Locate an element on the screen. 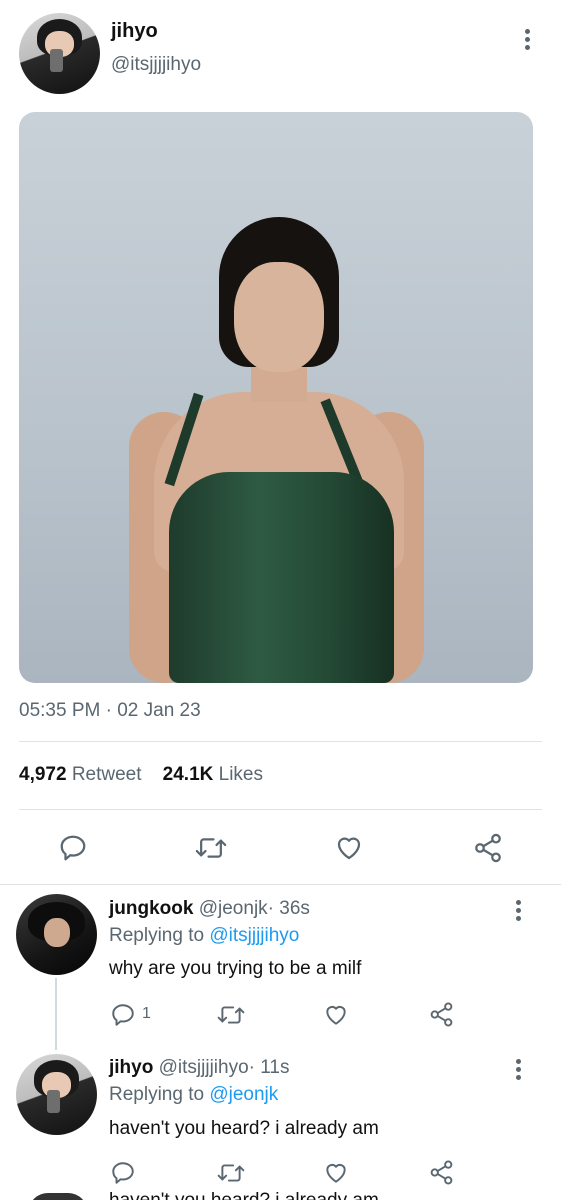 The height and width of the screenshot is (1200, 561). author-avatar is located at coordinates (59, 53).